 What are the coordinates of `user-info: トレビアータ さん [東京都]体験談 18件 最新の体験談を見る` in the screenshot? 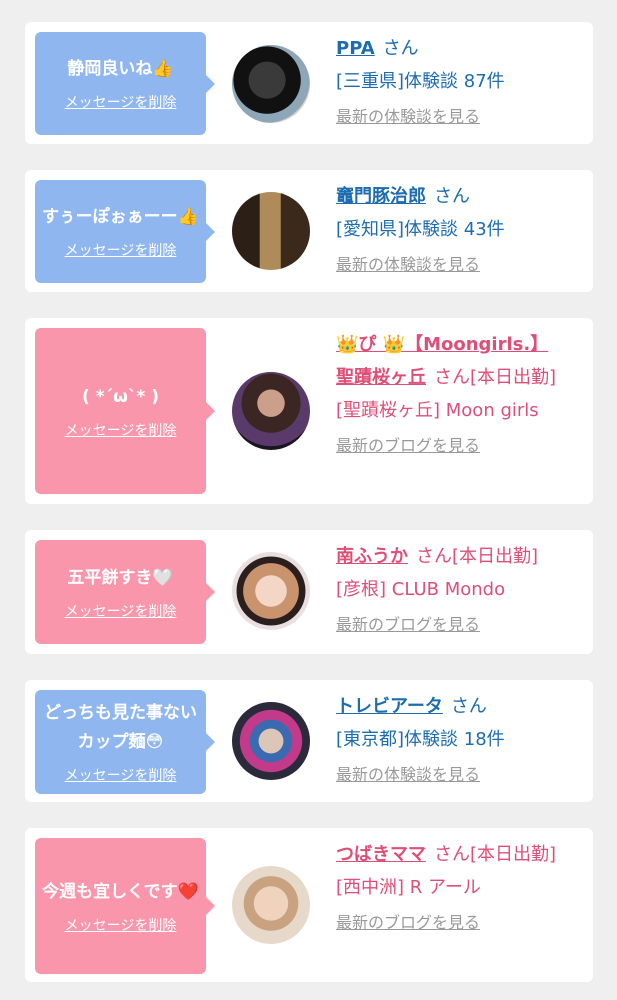 It's located at (453, 735).